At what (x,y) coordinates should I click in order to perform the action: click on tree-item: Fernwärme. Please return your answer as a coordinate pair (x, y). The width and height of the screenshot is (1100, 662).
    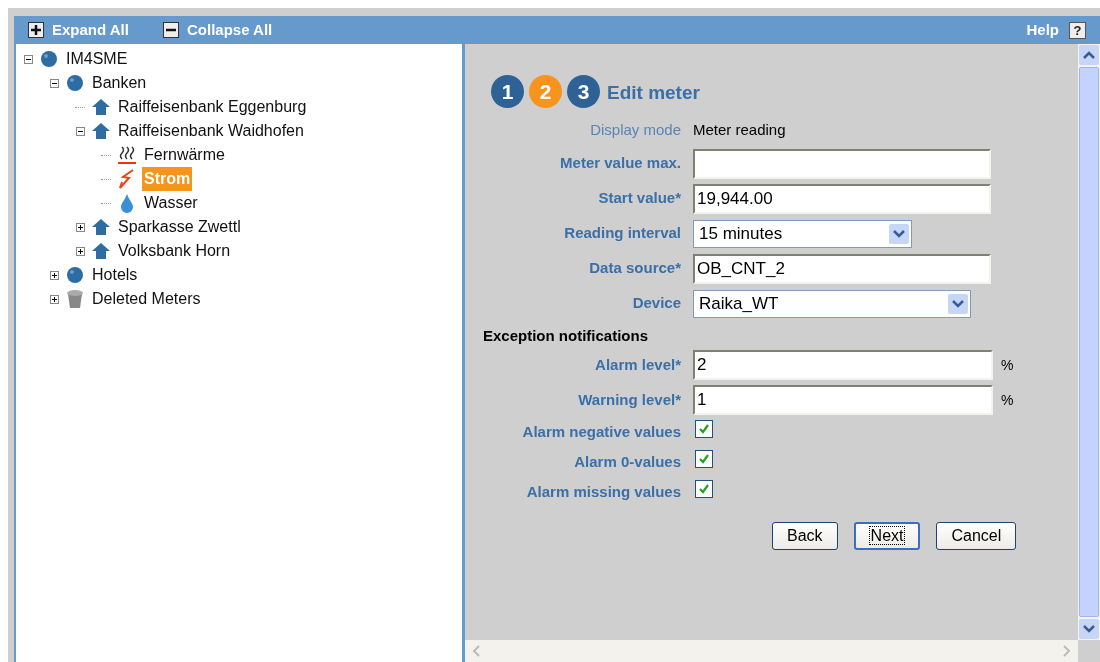
    Looking at the image, I should click on (184, 155).